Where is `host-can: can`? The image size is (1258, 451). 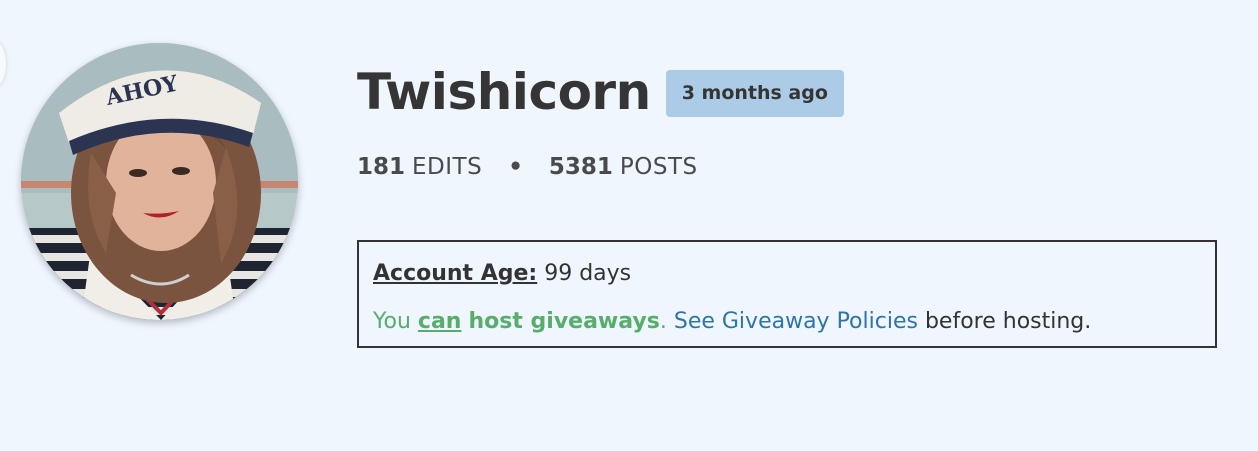
host-can: can is located at coordinates (439, 321).